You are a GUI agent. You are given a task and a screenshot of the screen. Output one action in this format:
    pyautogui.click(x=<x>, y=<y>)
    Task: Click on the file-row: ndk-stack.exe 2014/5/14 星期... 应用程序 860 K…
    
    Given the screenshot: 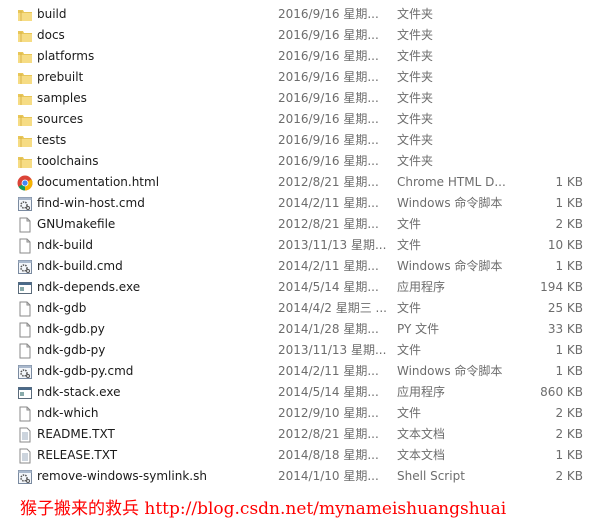 What is the action you would take?
    pyautogui.click(x=304, y=392)
    